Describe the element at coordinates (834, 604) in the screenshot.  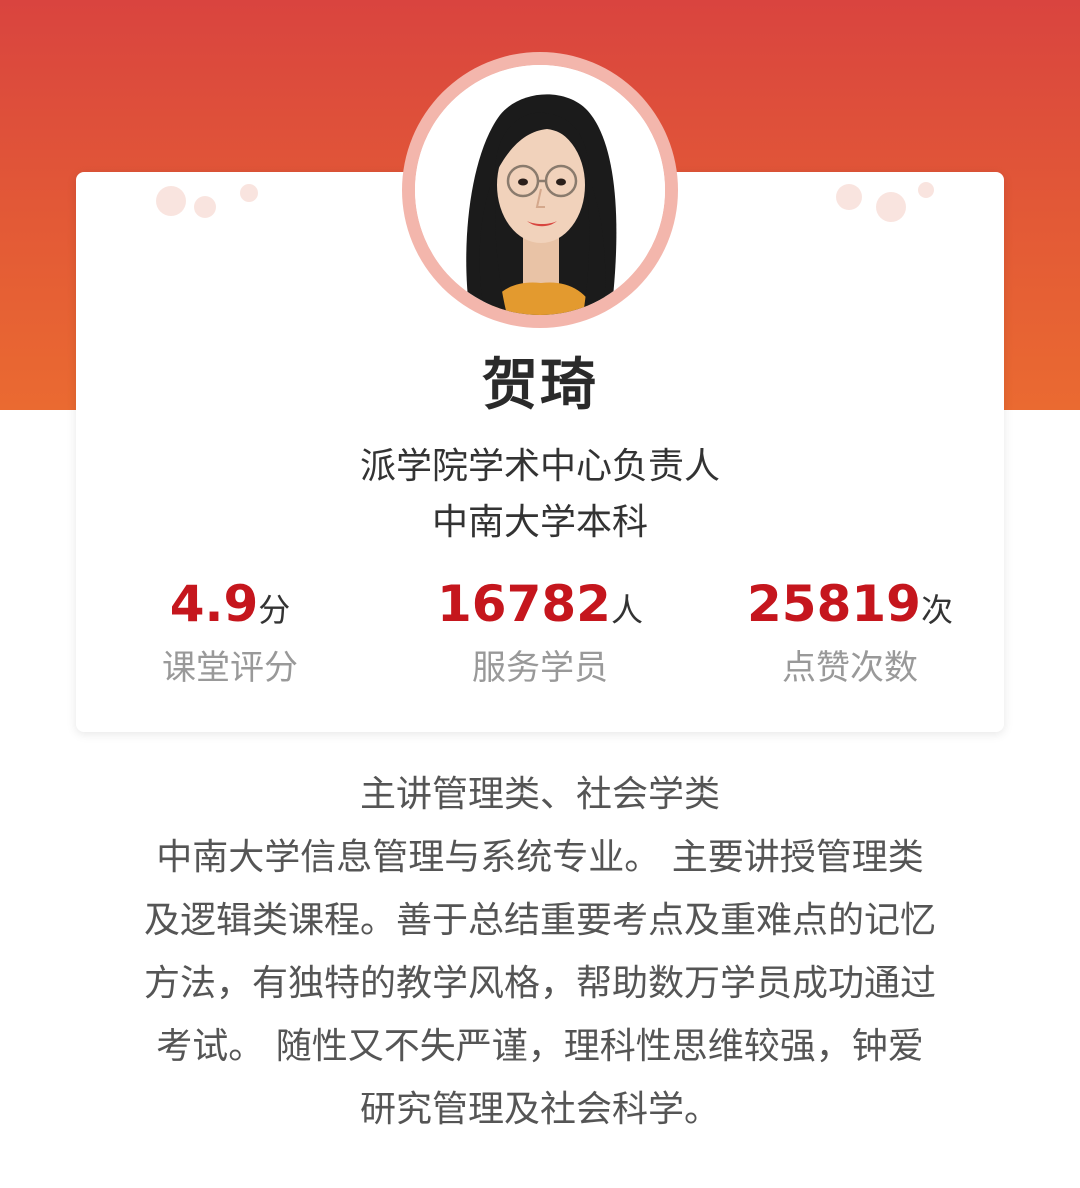
I see `stat-value: 25819` at that location.